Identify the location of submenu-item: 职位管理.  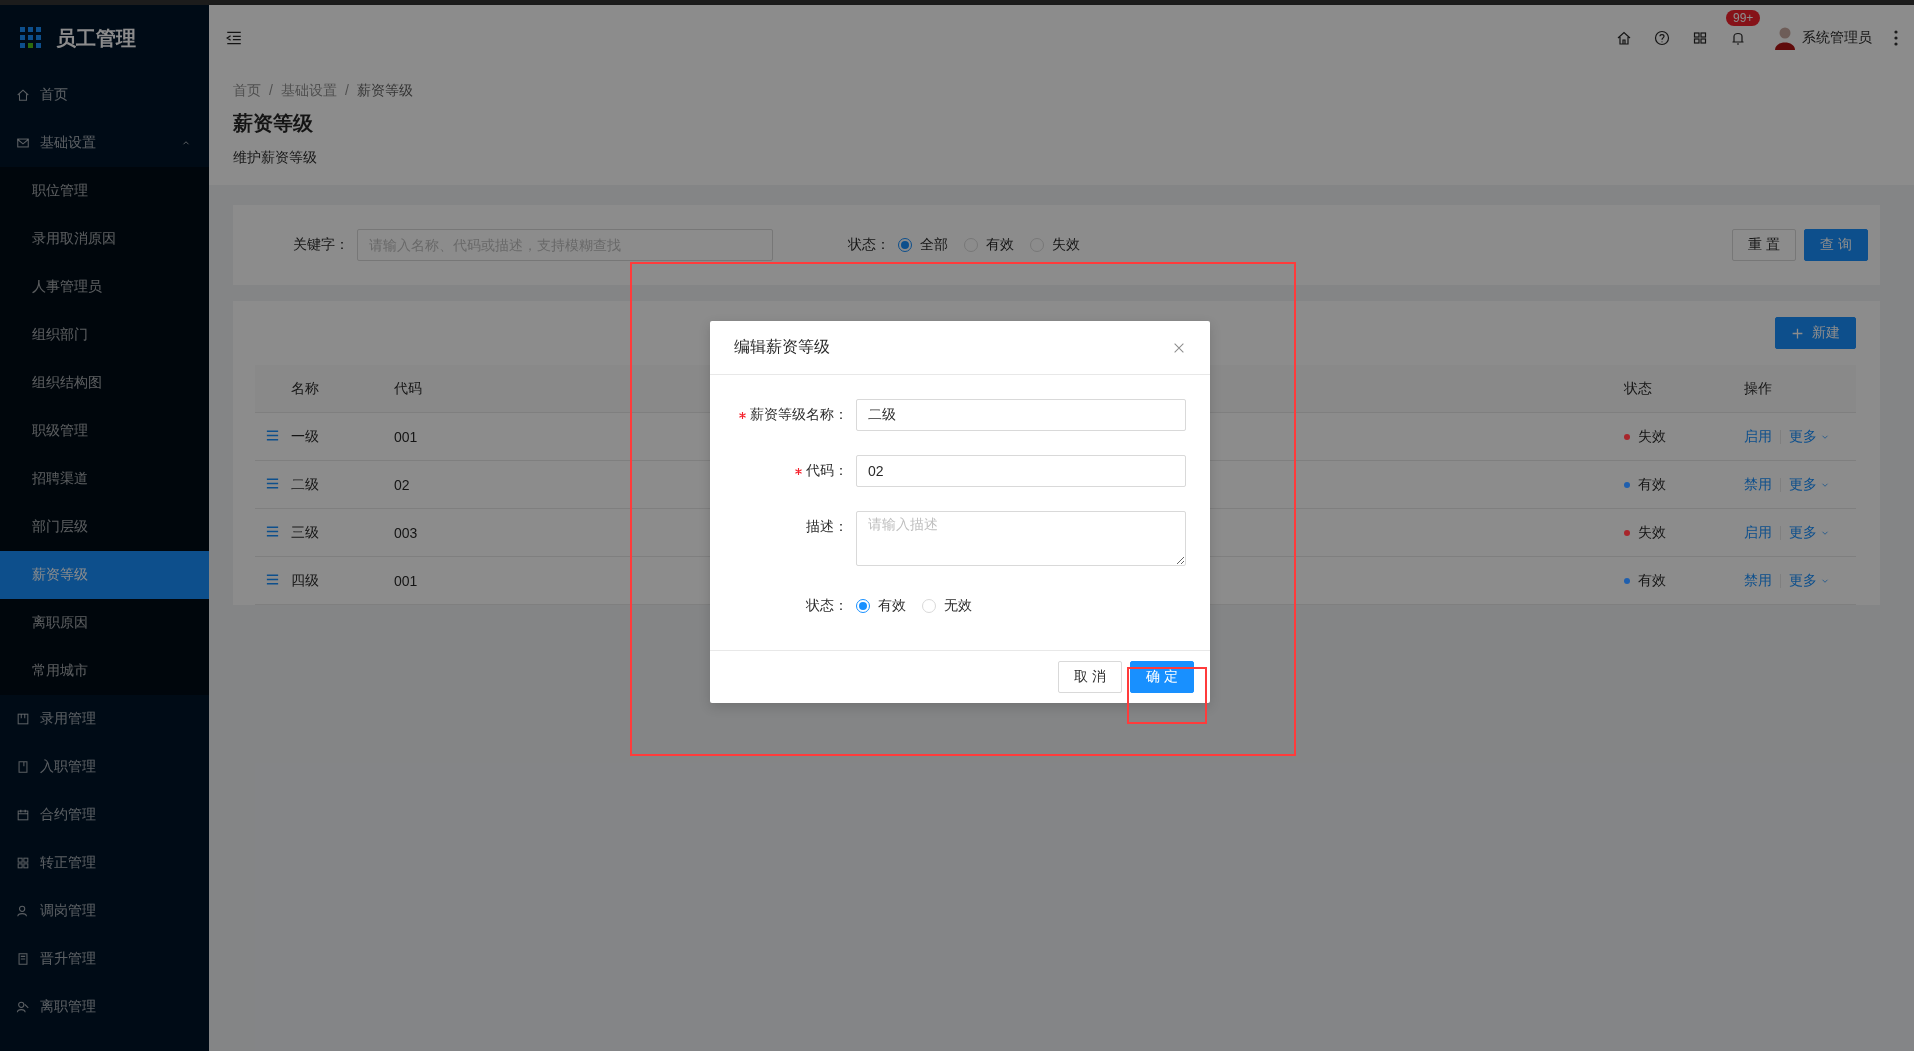
(104, 191).